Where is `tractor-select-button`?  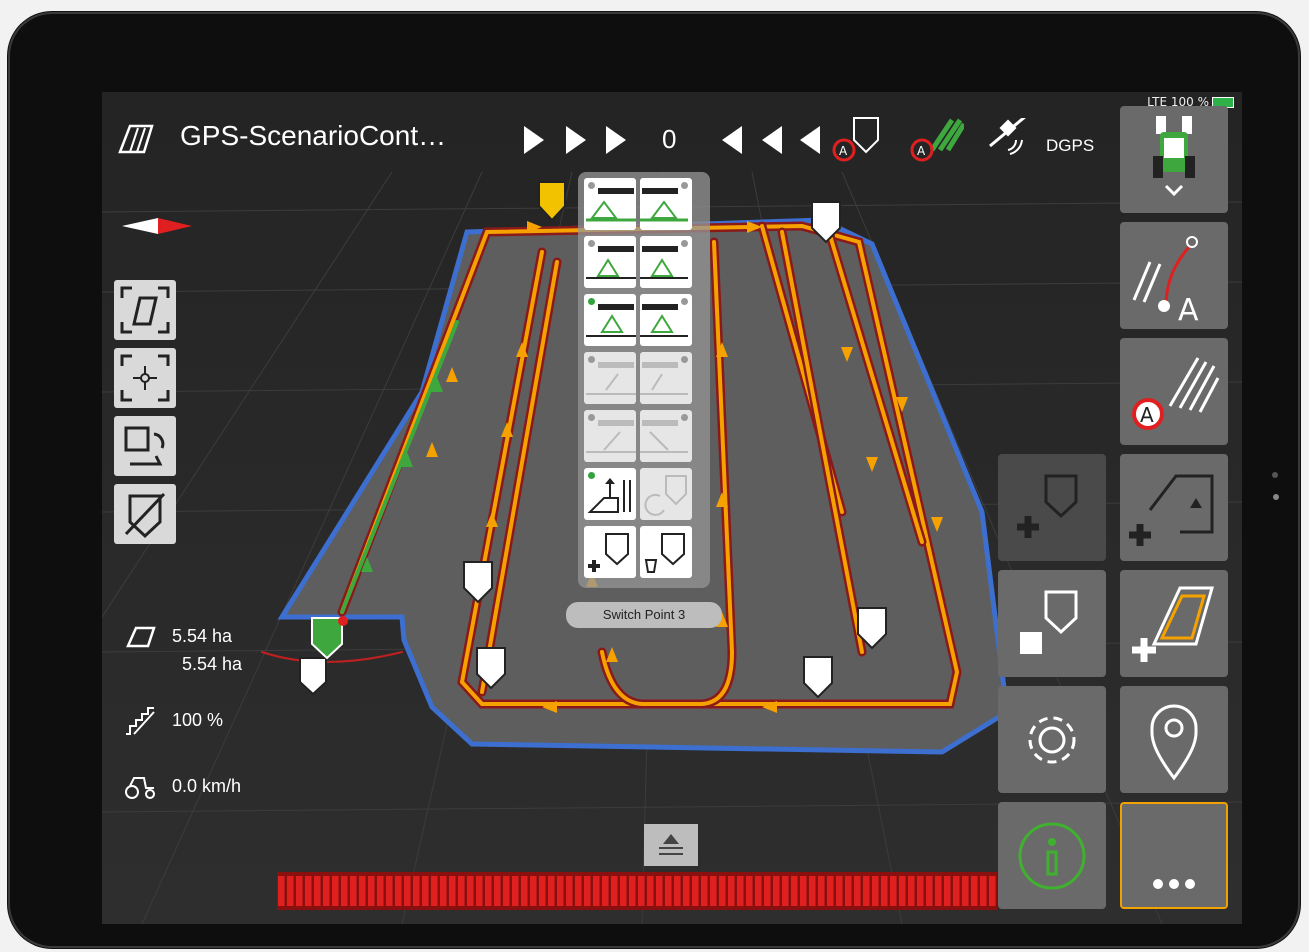
tractor-select-button is located at coordinates (1174, 159).